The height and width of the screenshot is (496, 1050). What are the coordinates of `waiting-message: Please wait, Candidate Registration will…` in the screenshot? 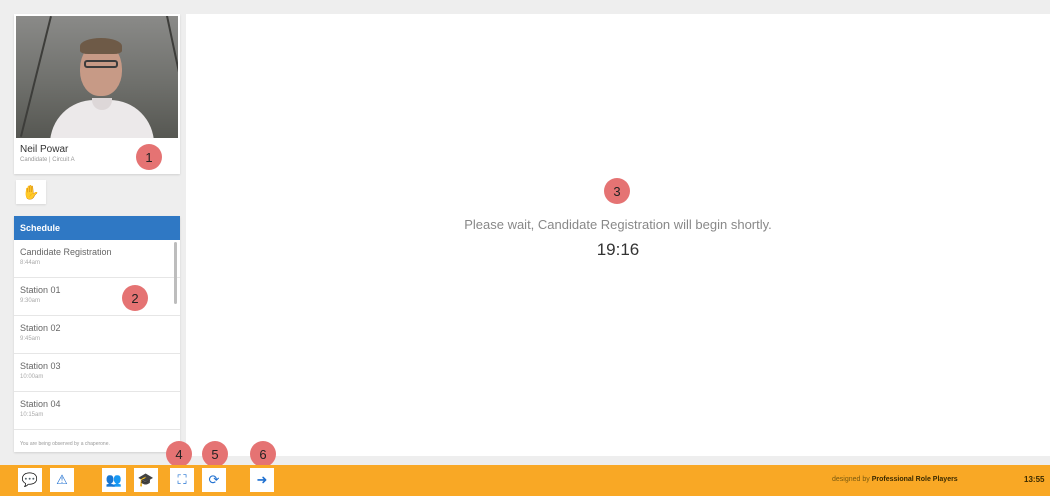 It's located at (618, 224).